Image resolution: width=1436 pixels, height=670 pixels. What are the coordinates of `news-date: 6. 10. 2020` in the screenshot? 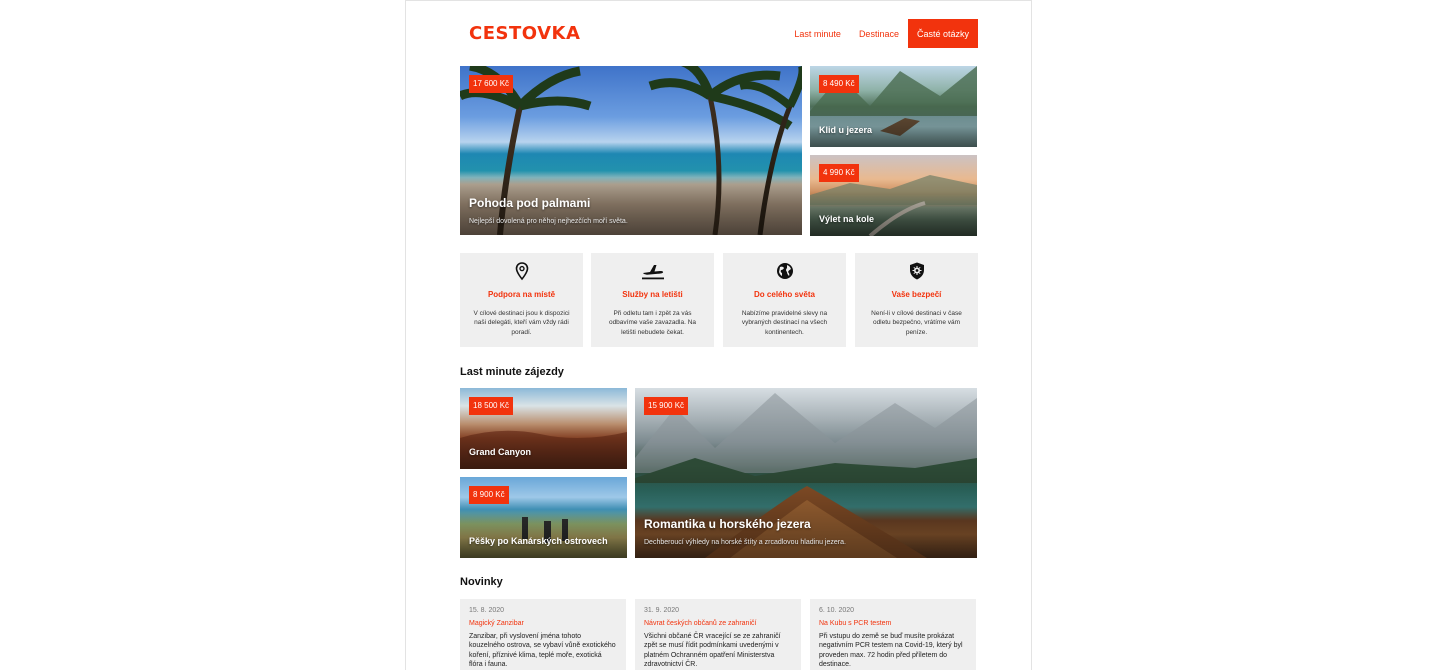 It's located at (837, 610).